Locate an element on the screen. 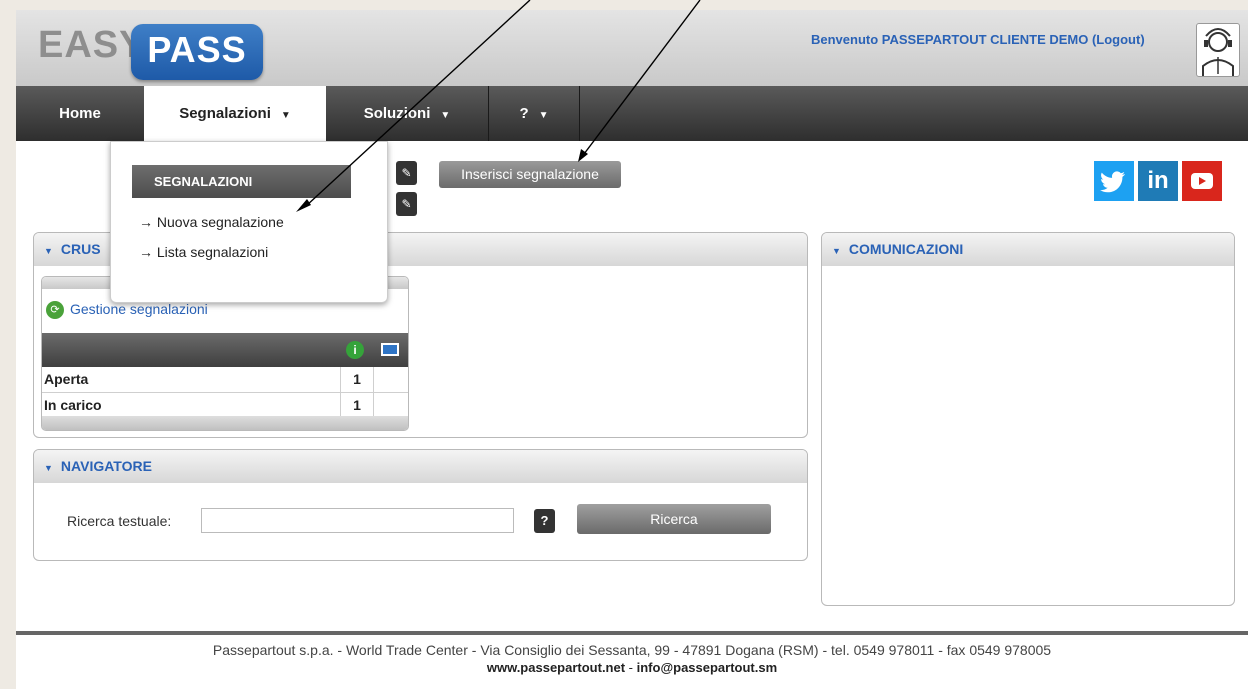 Image resolution: width=1248 pixels, height=689 pixels. annotation-arrowhead is located at coordinates (303, 205).